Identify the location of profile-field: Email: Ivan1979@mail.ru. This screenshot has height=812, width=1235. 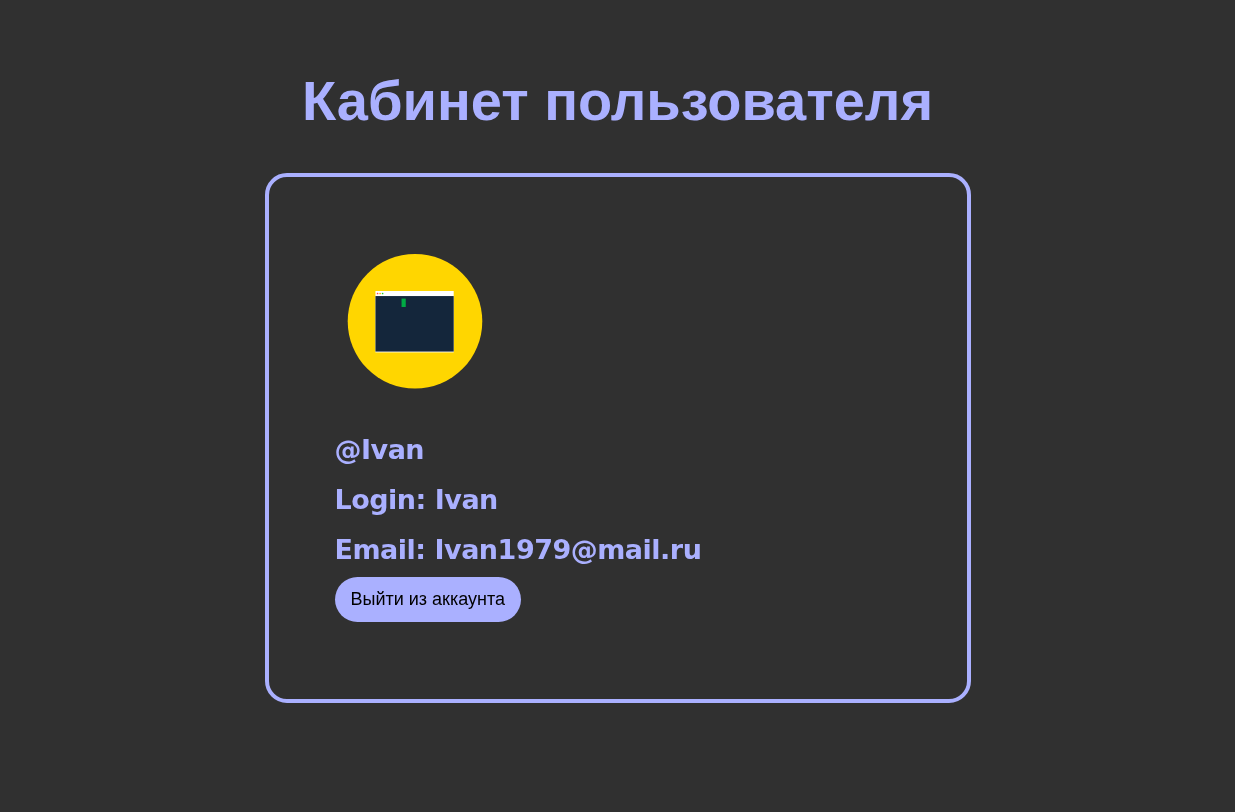
(518, 549).